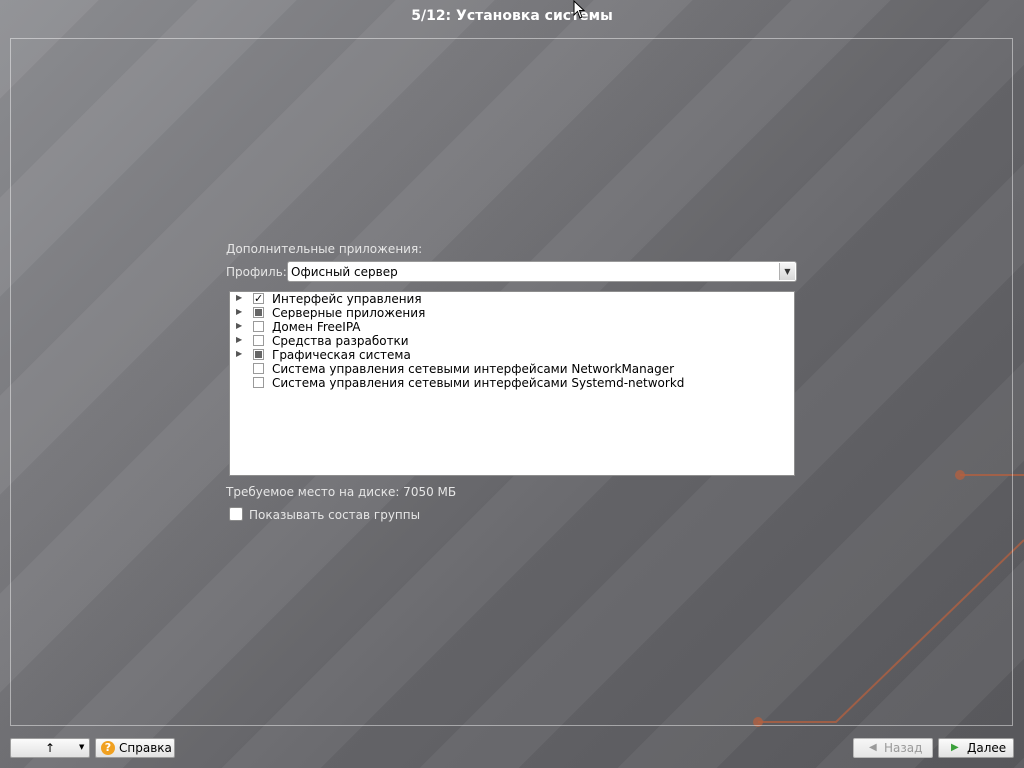 This screenshot has width=1024, height=768. Describe the element at coordinates (512, 327) in the screenshot. I see `tree-row: ▶ Домен FreeIPA` at that location.